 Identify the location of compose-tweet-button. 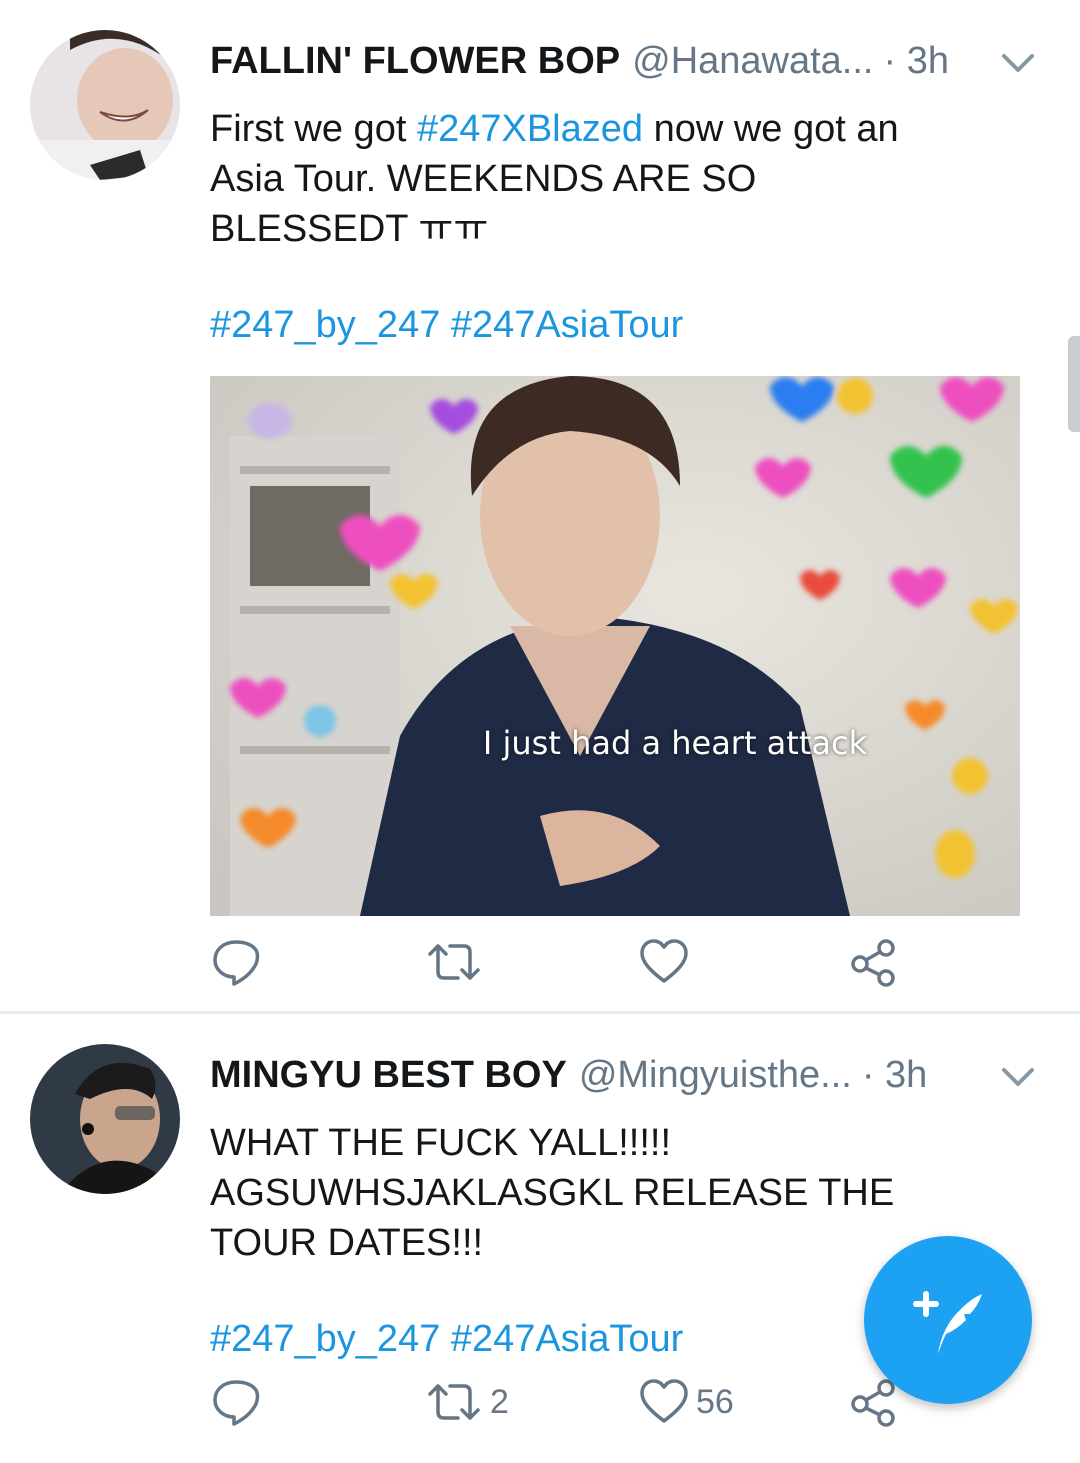
(948, 1320).